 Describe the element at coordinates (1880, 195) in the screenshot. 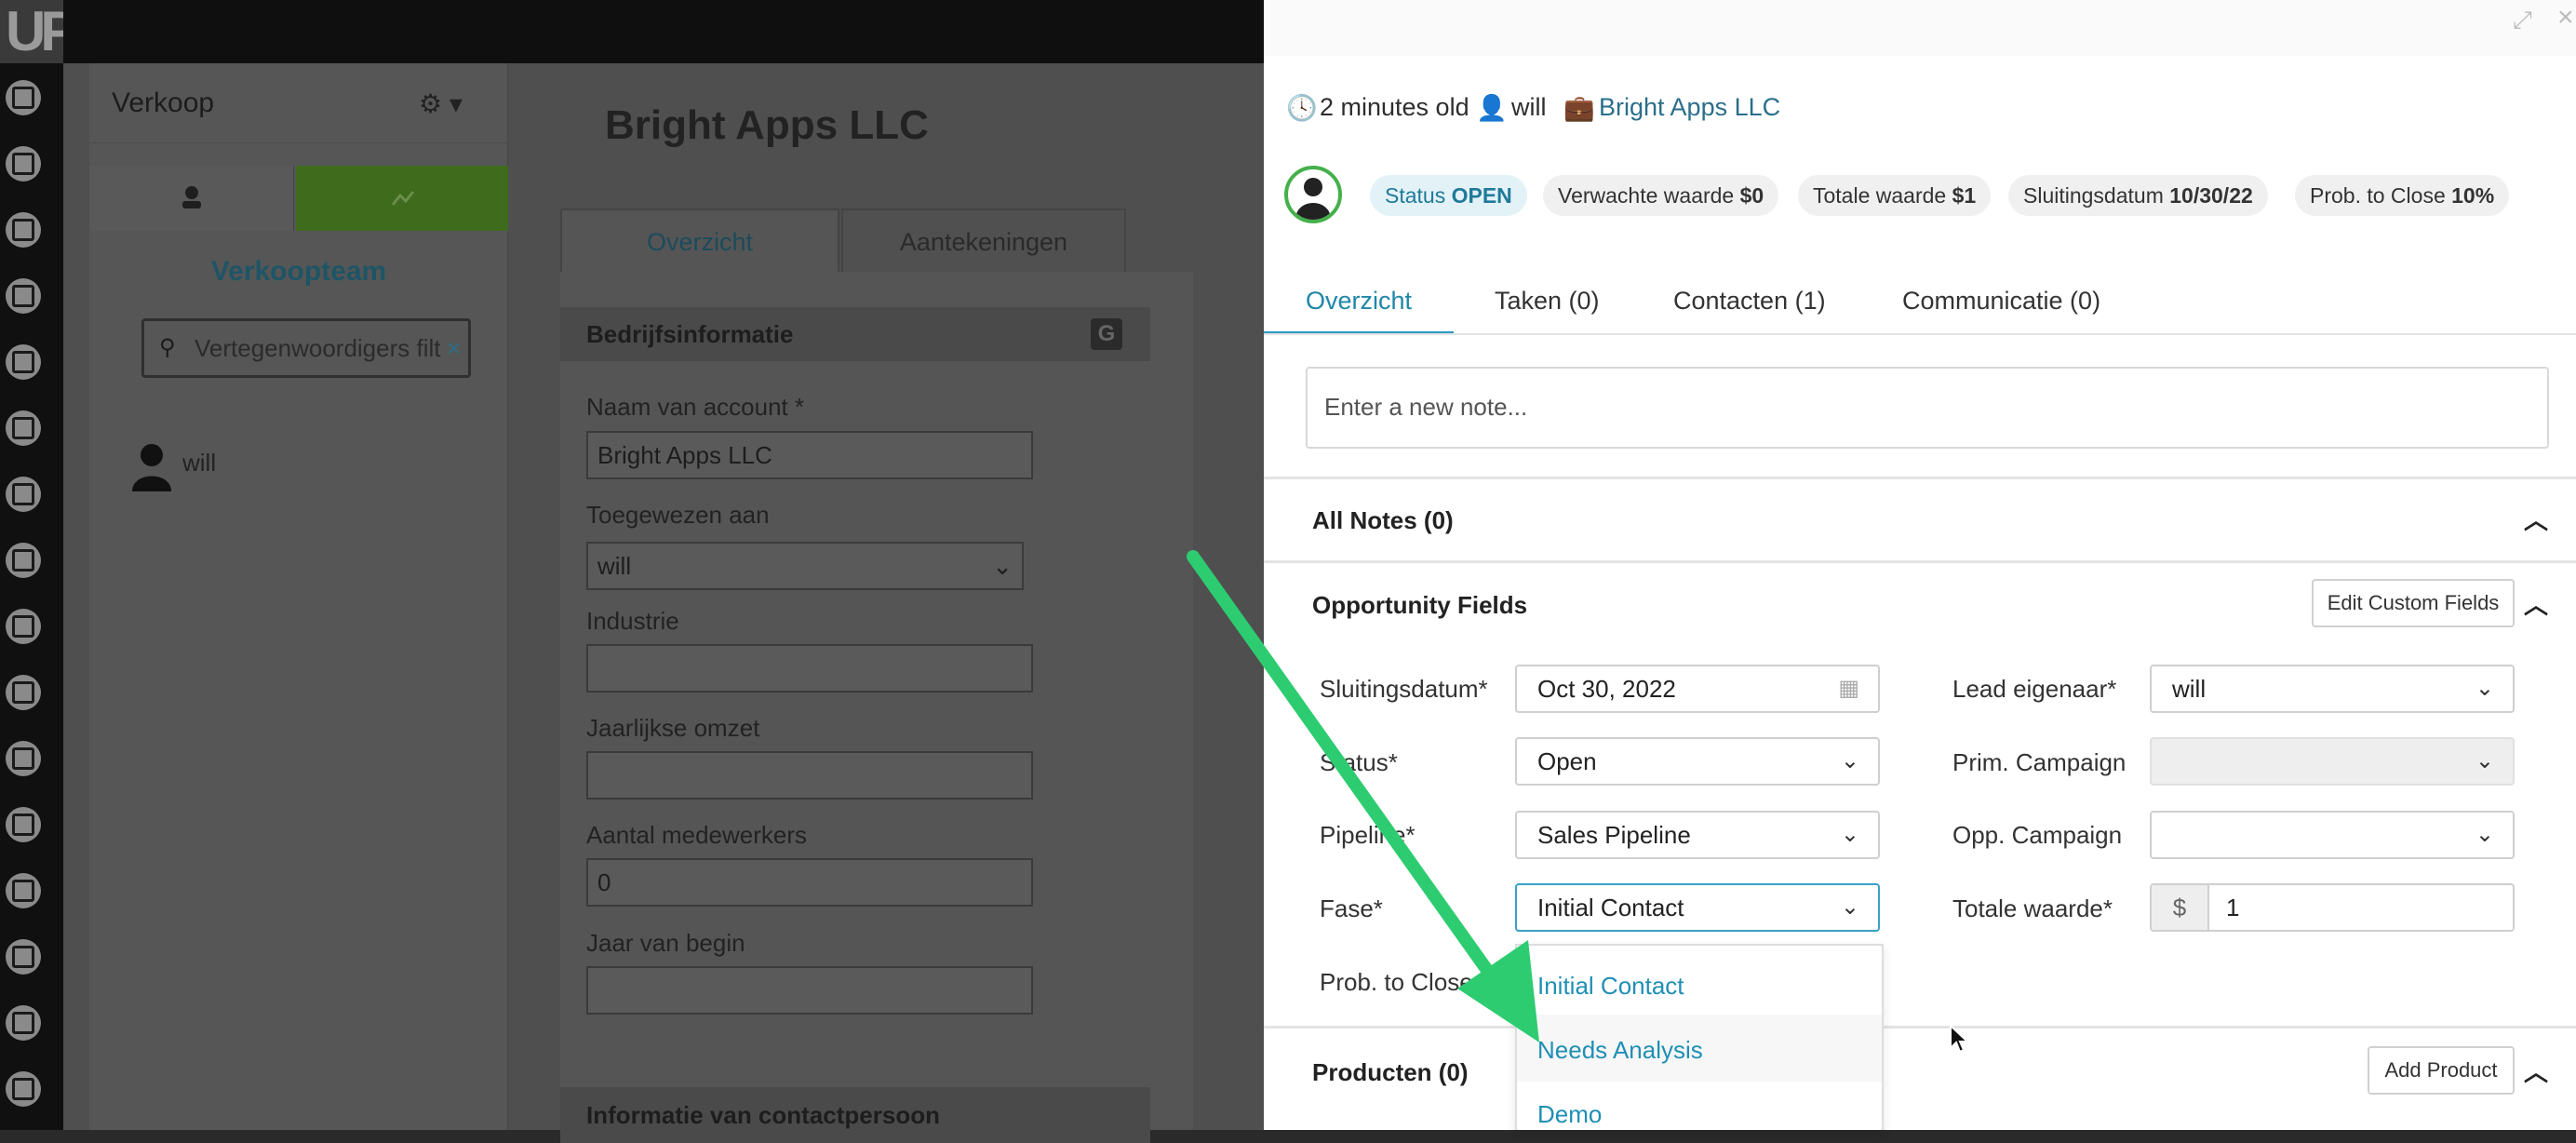

I see `total-value-label: Totale waarde` at that location.